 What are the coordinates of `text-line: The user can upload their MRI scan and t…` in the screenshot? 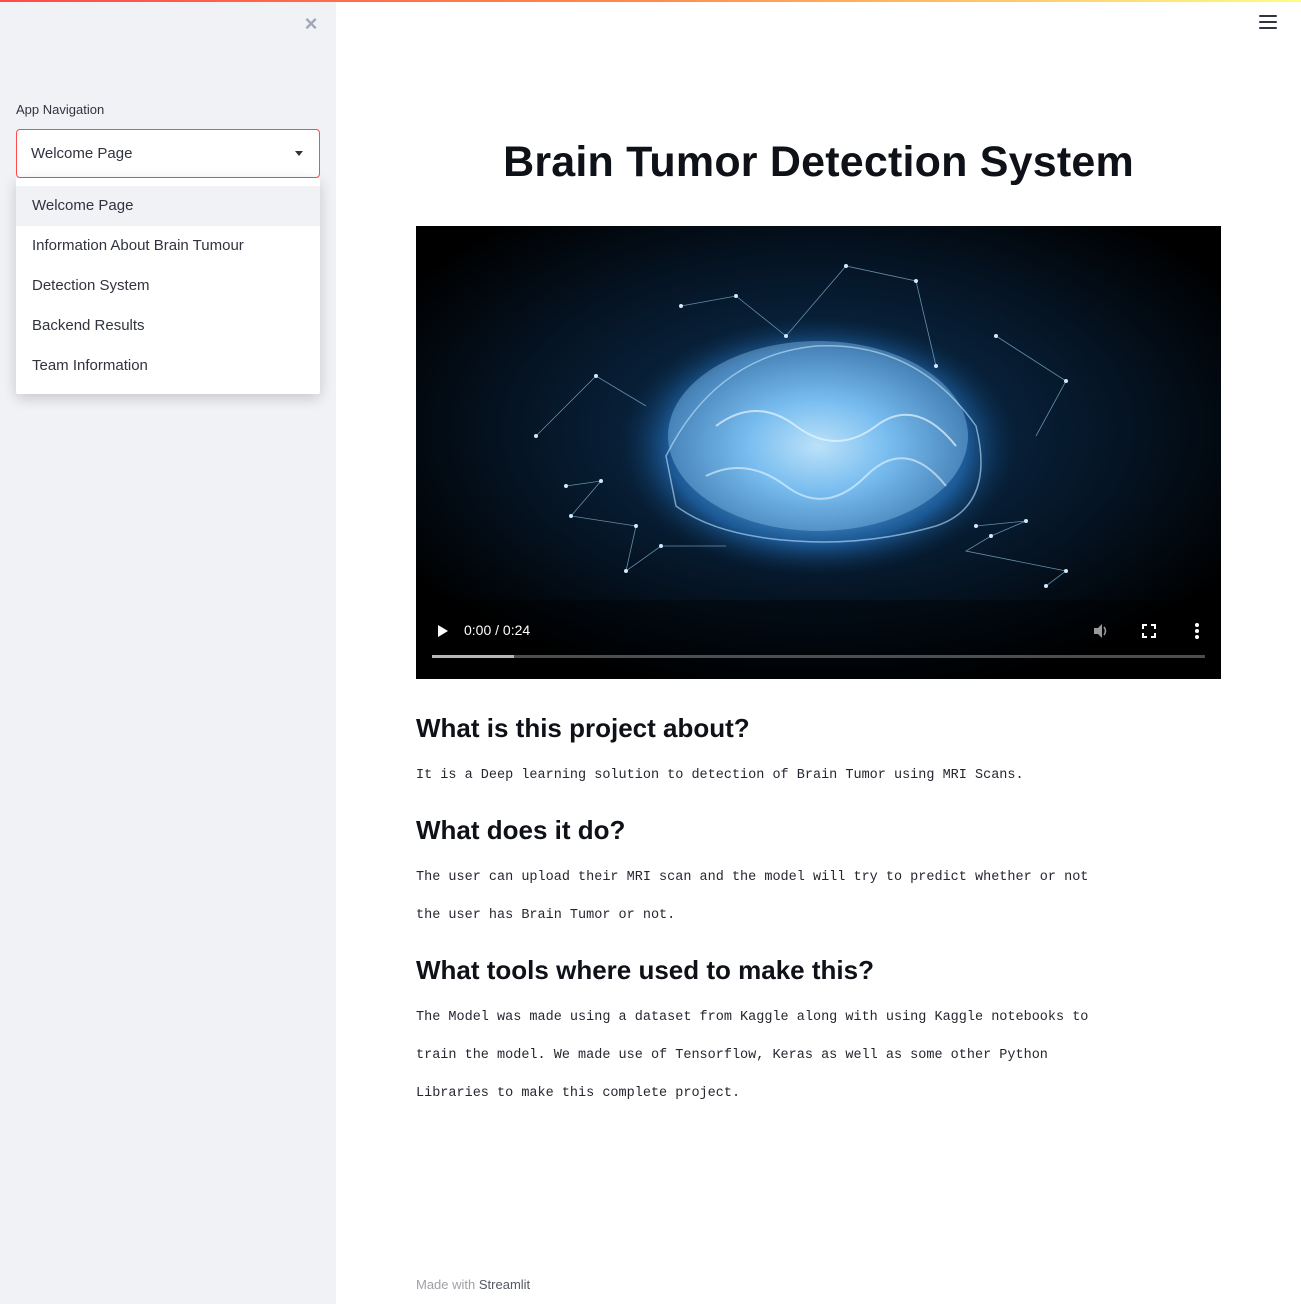 It's located at (752, 877).